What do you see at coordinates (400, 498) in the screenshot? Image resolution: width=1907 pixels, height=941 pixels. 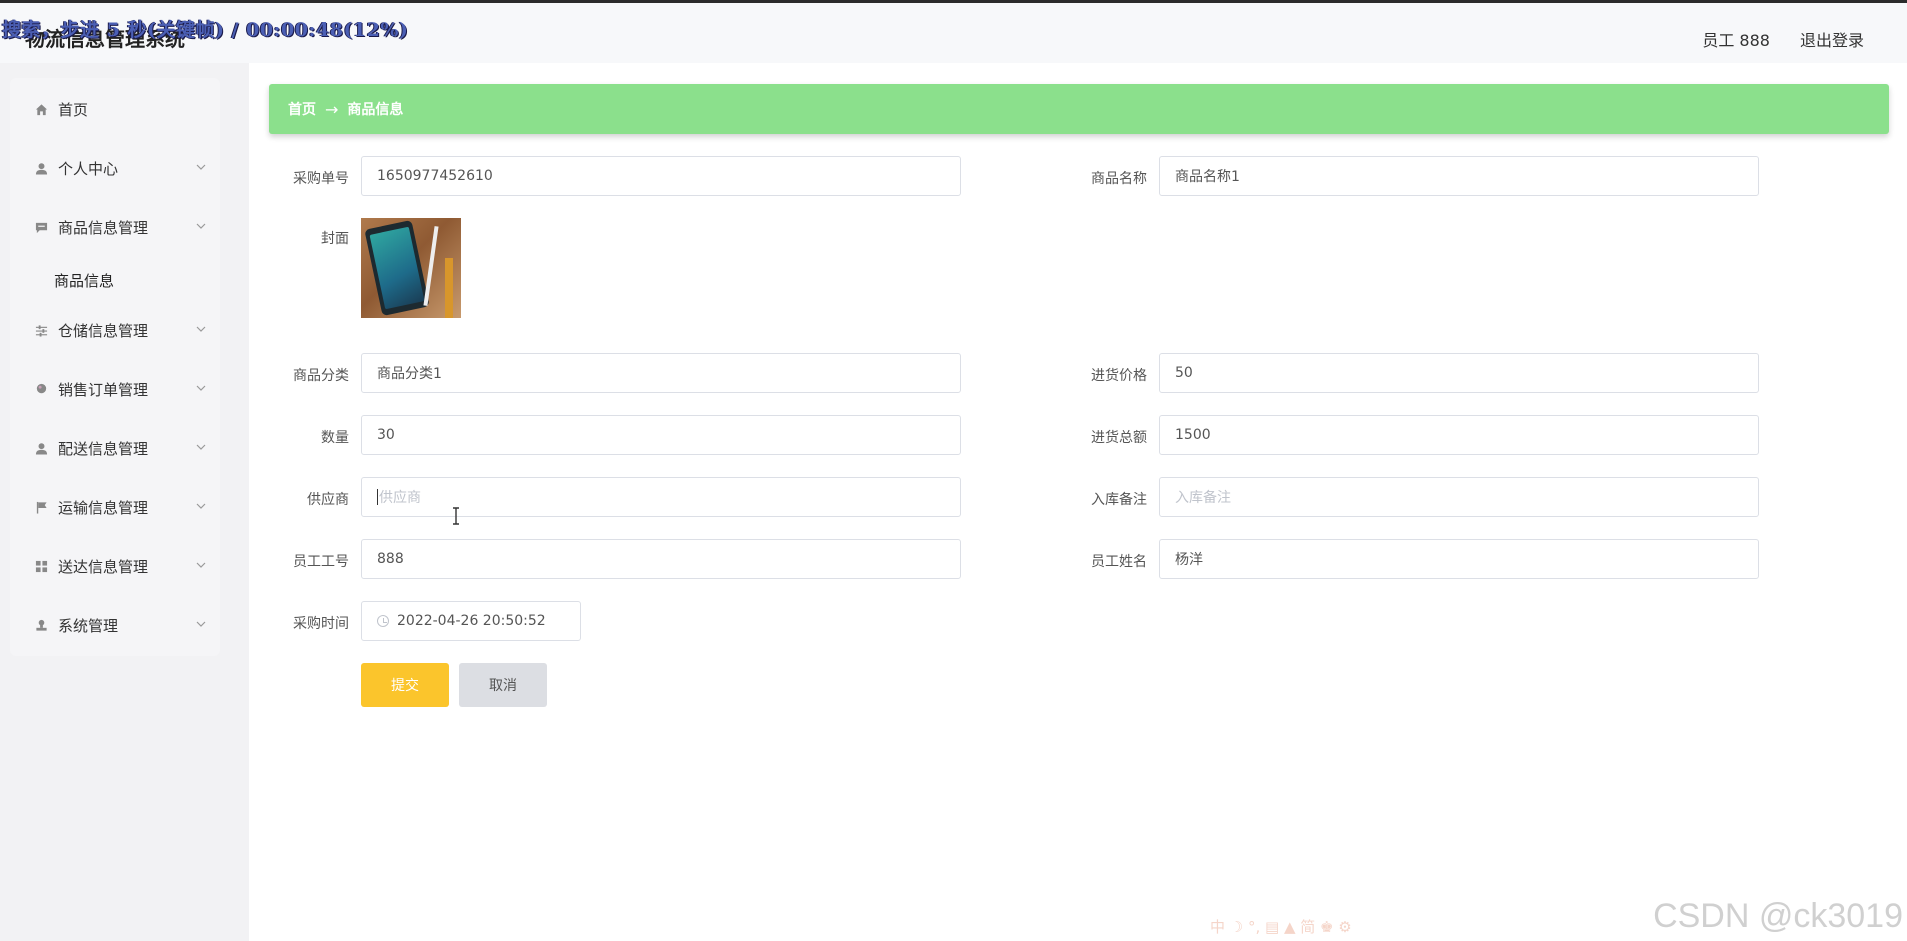 I see `supplier-placeholder: 供应商` at bounding box center [400, 498].